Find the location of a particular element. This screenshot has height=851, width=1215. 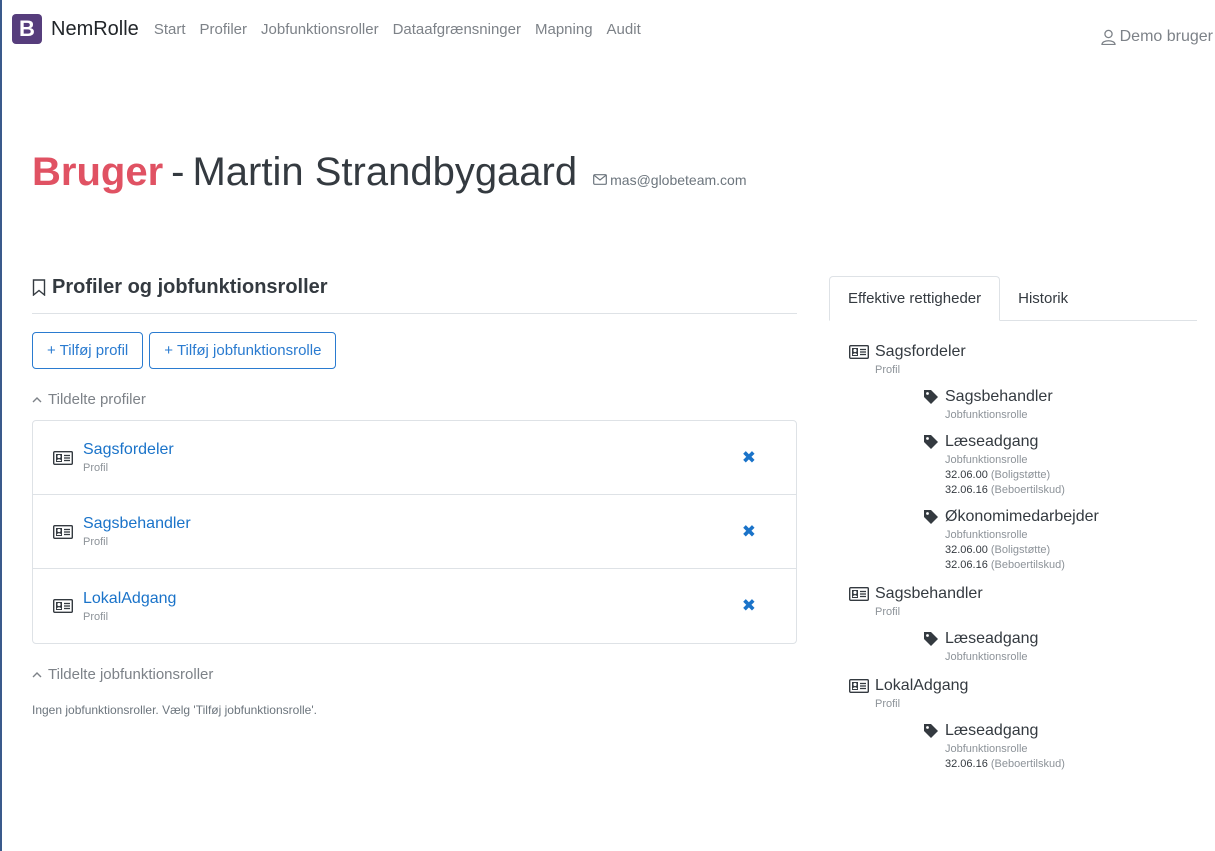

brand-logo-letter: B is located at coordinates (27, 28).